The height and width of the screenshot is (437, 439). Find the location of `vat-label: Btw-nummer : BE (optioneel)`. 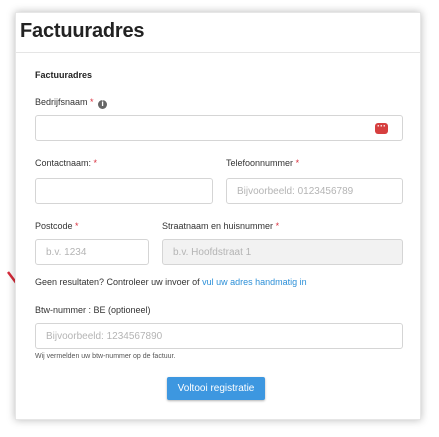

vat-label: Btw-nummer : BE (optioneel) is located at coordinates (93, 310).